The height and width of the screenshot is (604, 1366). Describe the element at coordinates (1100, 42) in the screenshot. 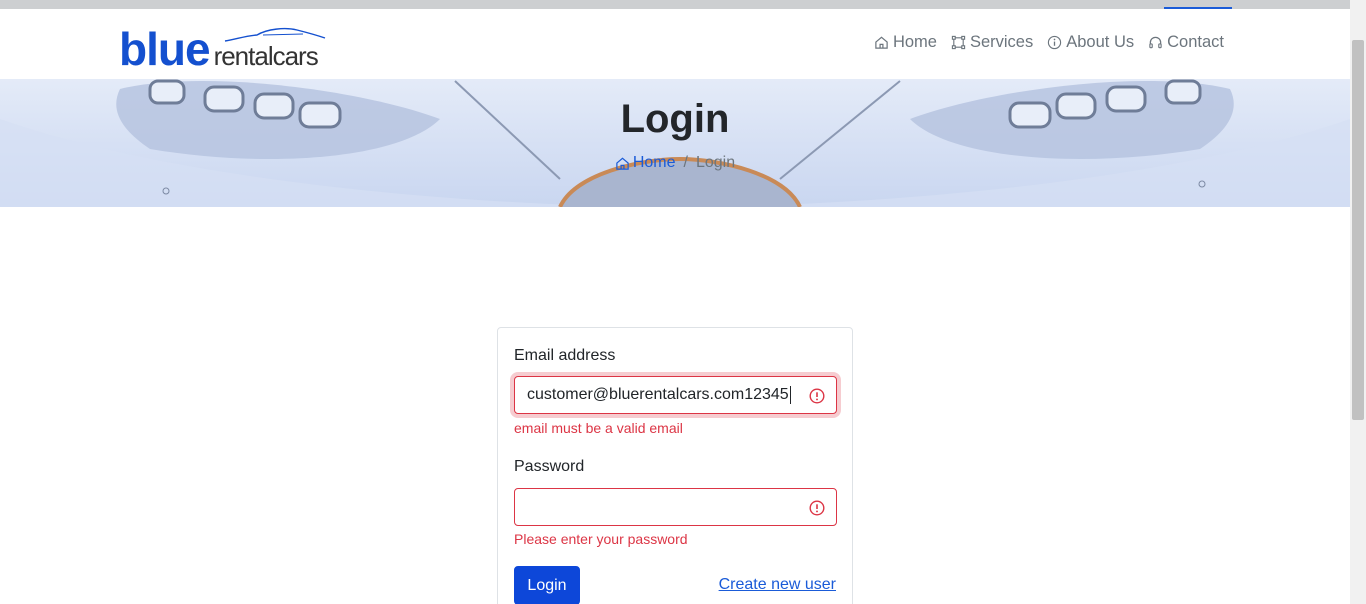

I see `nav-item-label: About Us` at that location.